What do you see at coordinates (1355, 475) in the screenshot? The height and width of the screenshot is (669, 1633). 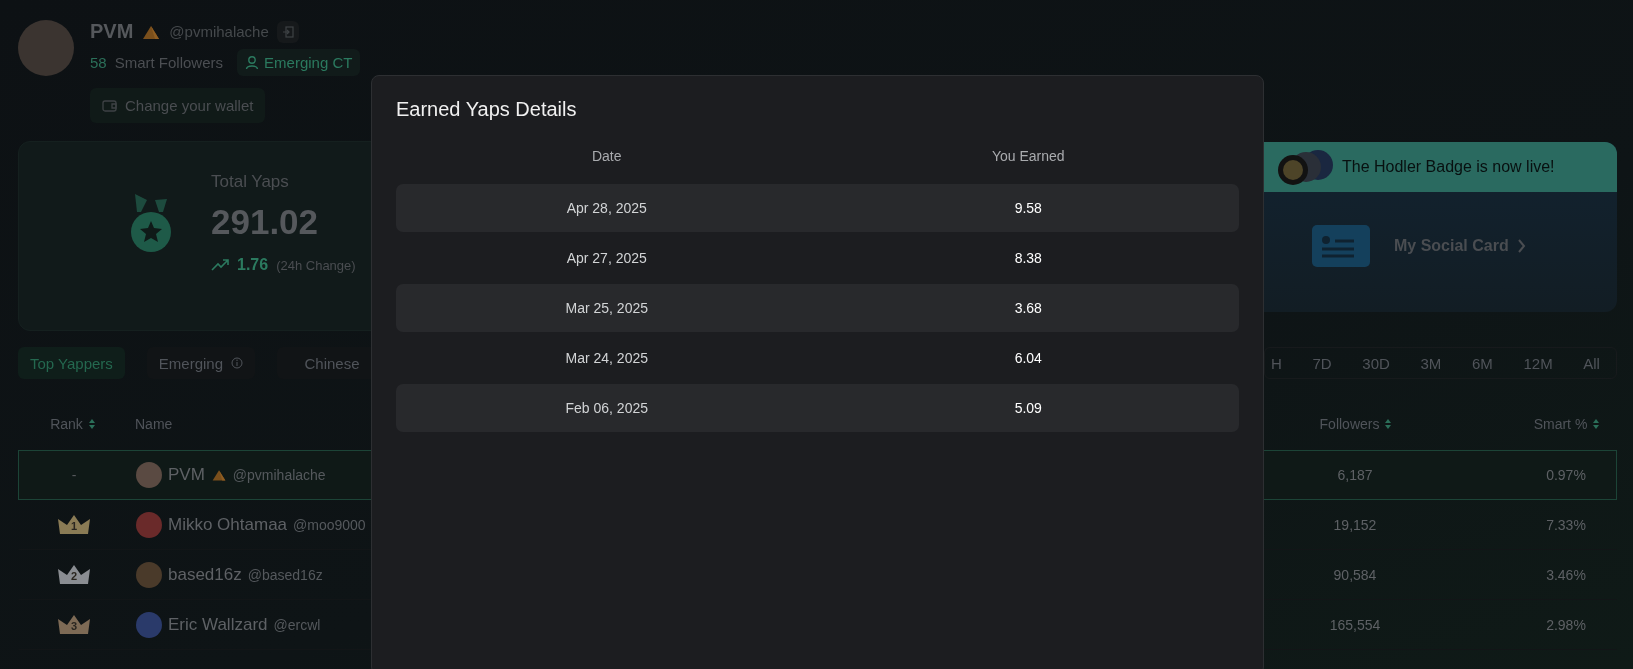 I see `followers-cell-text: 6,187` at bounding box center [1355, 475].